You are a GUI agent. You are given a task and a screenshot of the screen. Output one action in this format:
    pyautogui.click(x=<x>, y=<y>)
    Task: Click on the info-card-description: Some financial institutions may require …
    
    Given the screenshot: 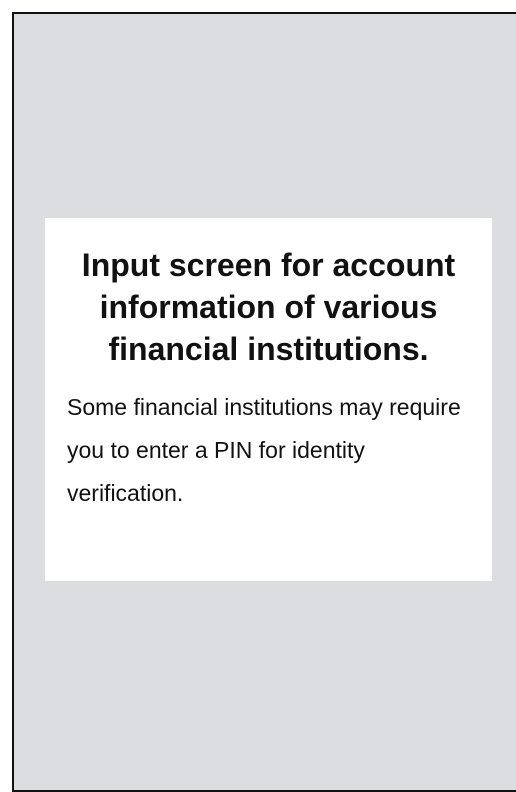 What is the action you would take?
    pyautogui.click(x=264, y=450)
    